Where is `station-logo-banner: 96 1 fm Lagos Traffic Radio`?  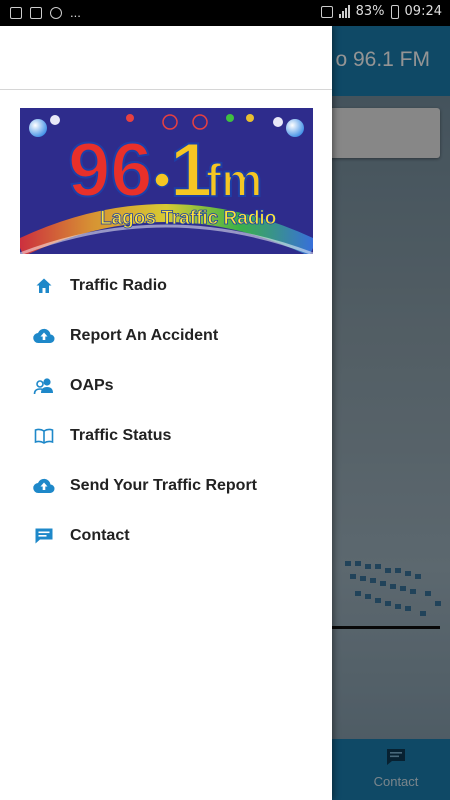
station-logo-banner: 96 1 fm Lagos Traffic Radio is located at coordinates (166, 181).